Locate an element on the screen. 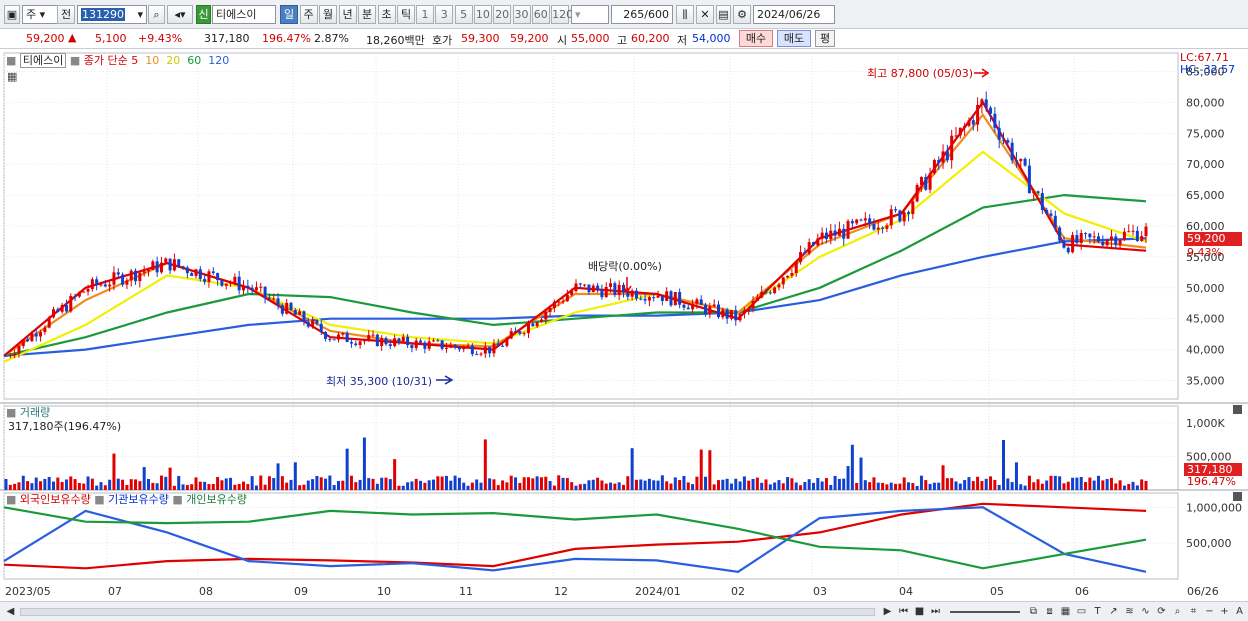  copy-icon: ⧉ is located at coordinates (1033, 611).